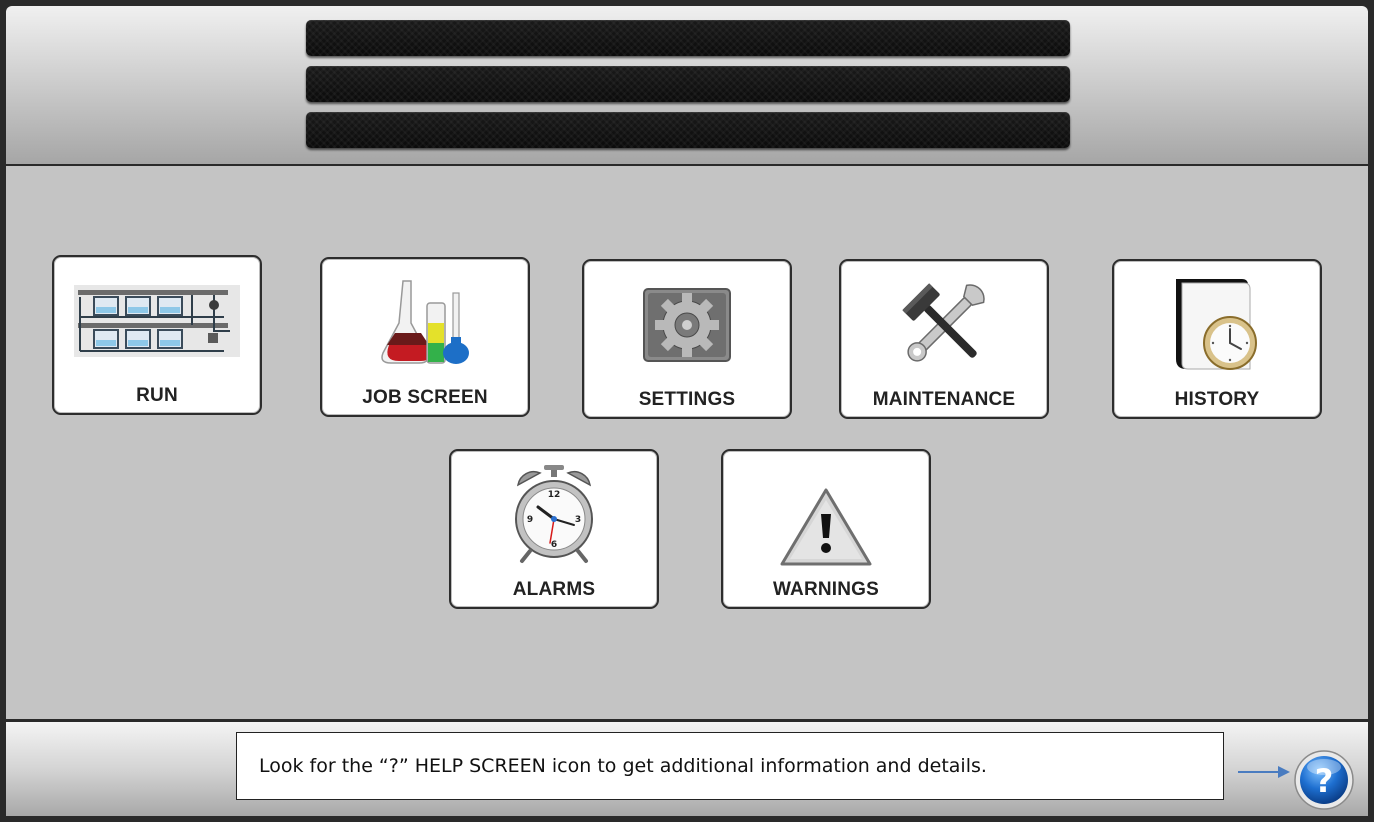 This screenshot has width=1374, height=822. I want to click on svg-text: 9, so click(530, 520).